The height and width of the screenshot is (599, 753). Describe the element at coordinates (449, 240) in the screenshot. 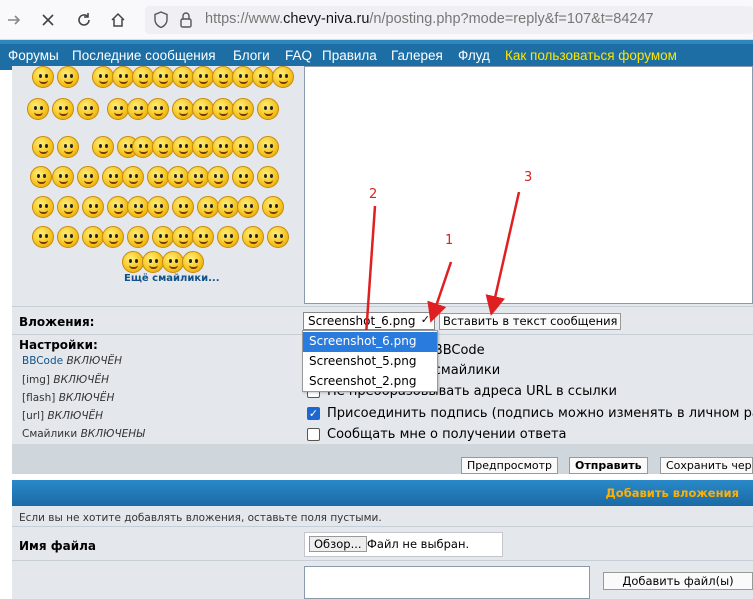

I see `annotation-label: 1` at that location.